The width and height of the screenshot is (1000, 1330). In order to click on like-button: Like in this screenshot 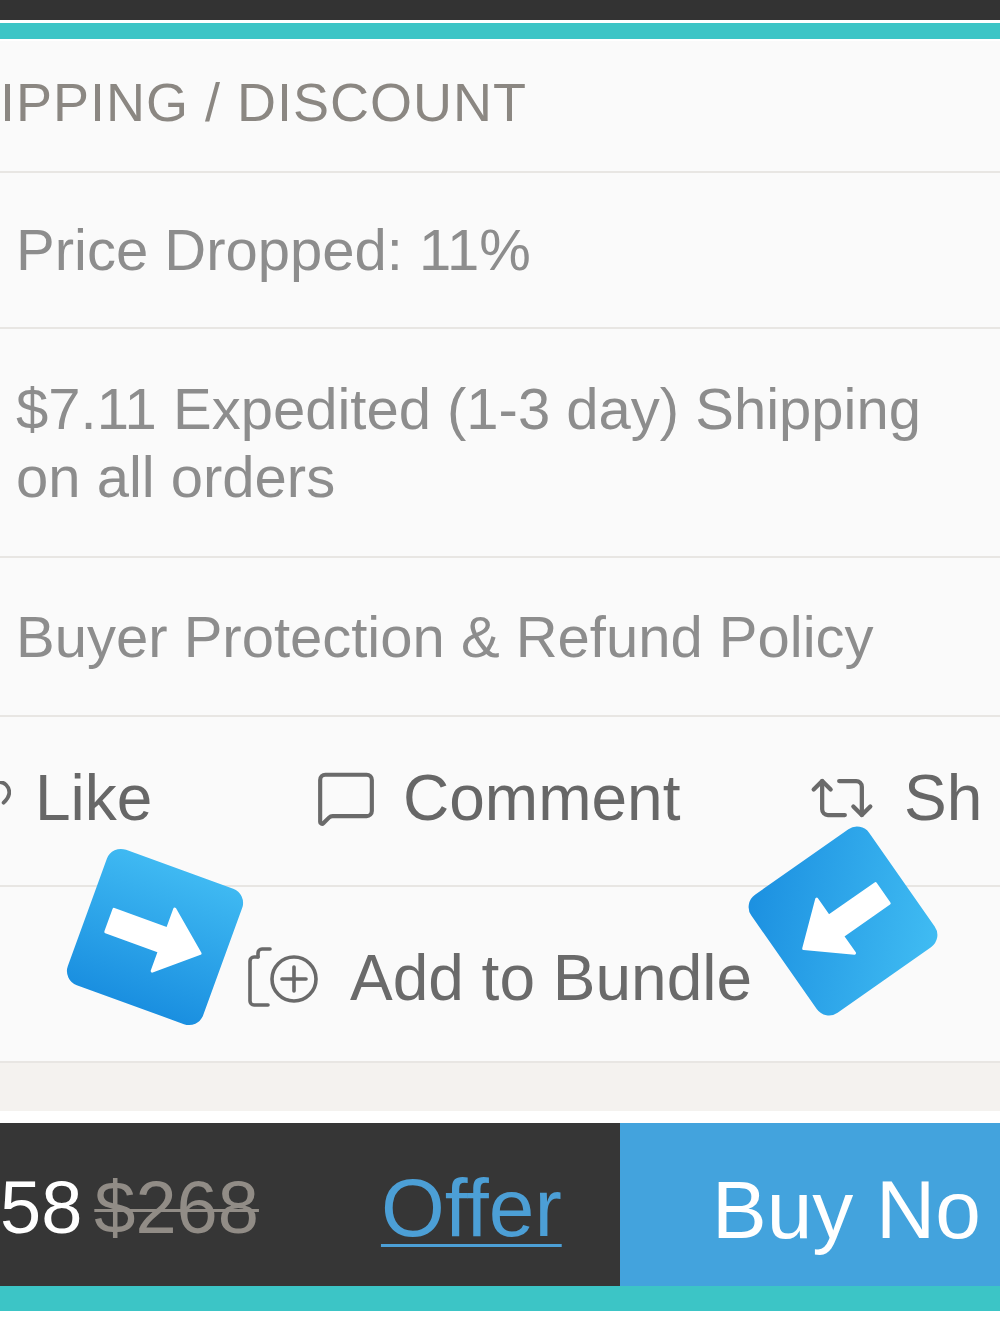, I will do `click(157, 798)`.